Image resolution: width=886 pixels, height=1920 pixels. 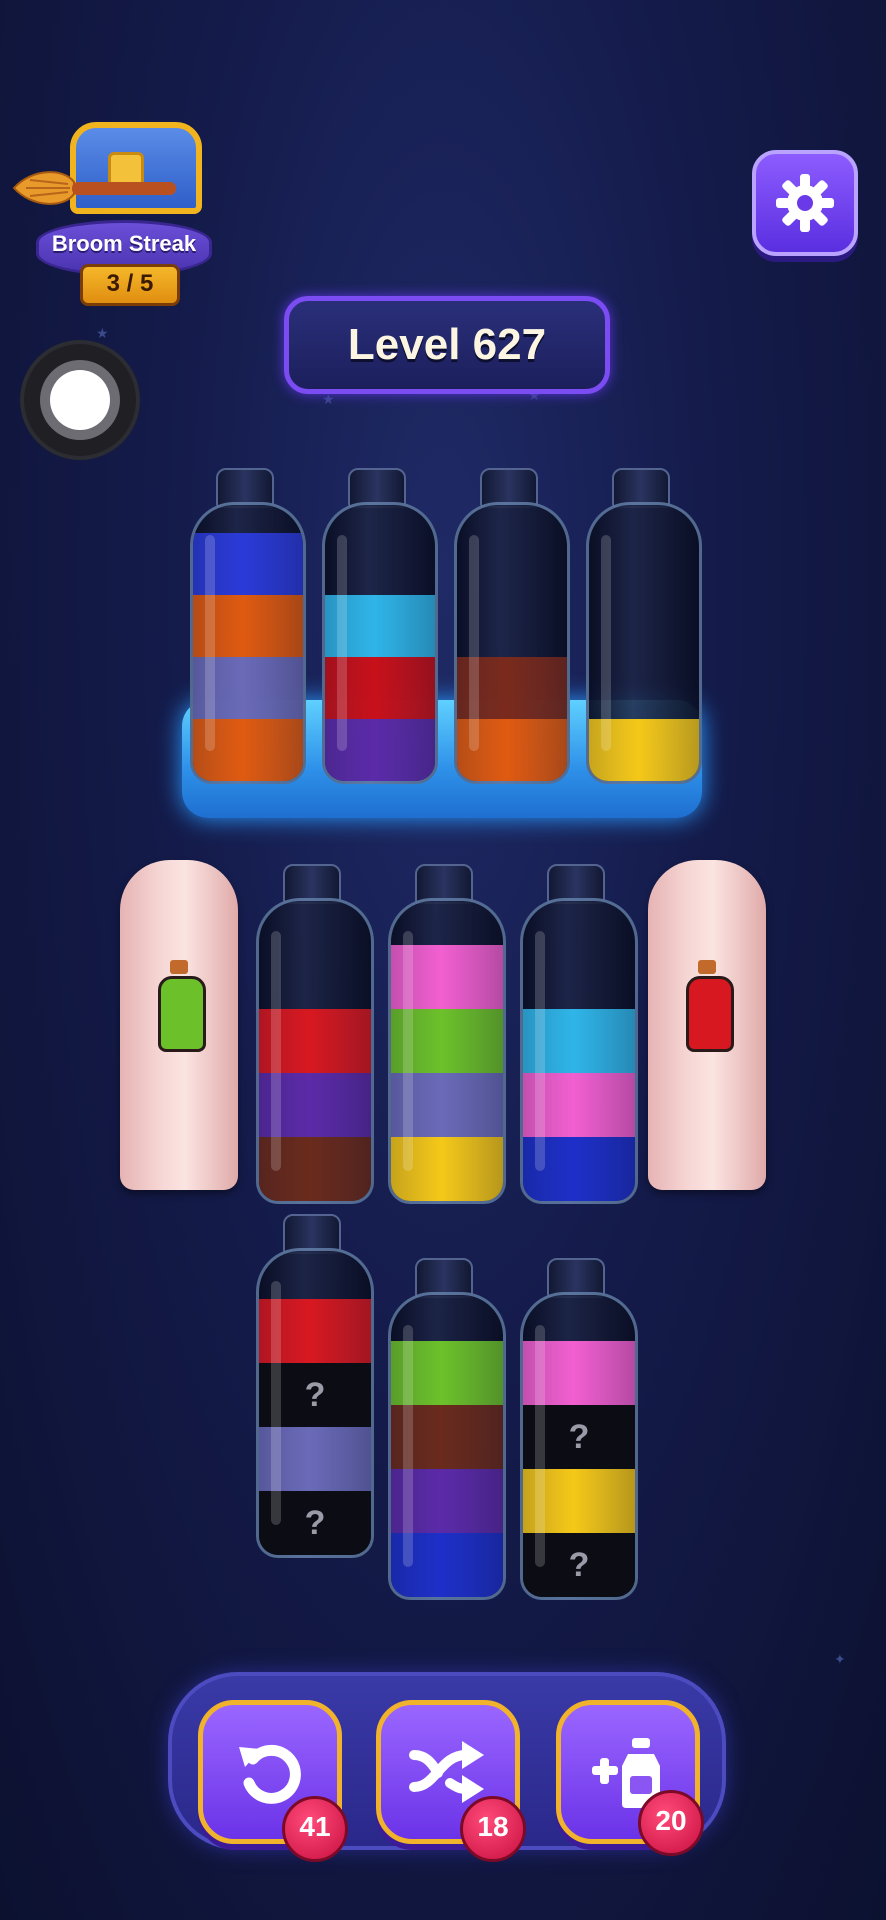 I want to click on broom-icon, so click(x=94, y=188).